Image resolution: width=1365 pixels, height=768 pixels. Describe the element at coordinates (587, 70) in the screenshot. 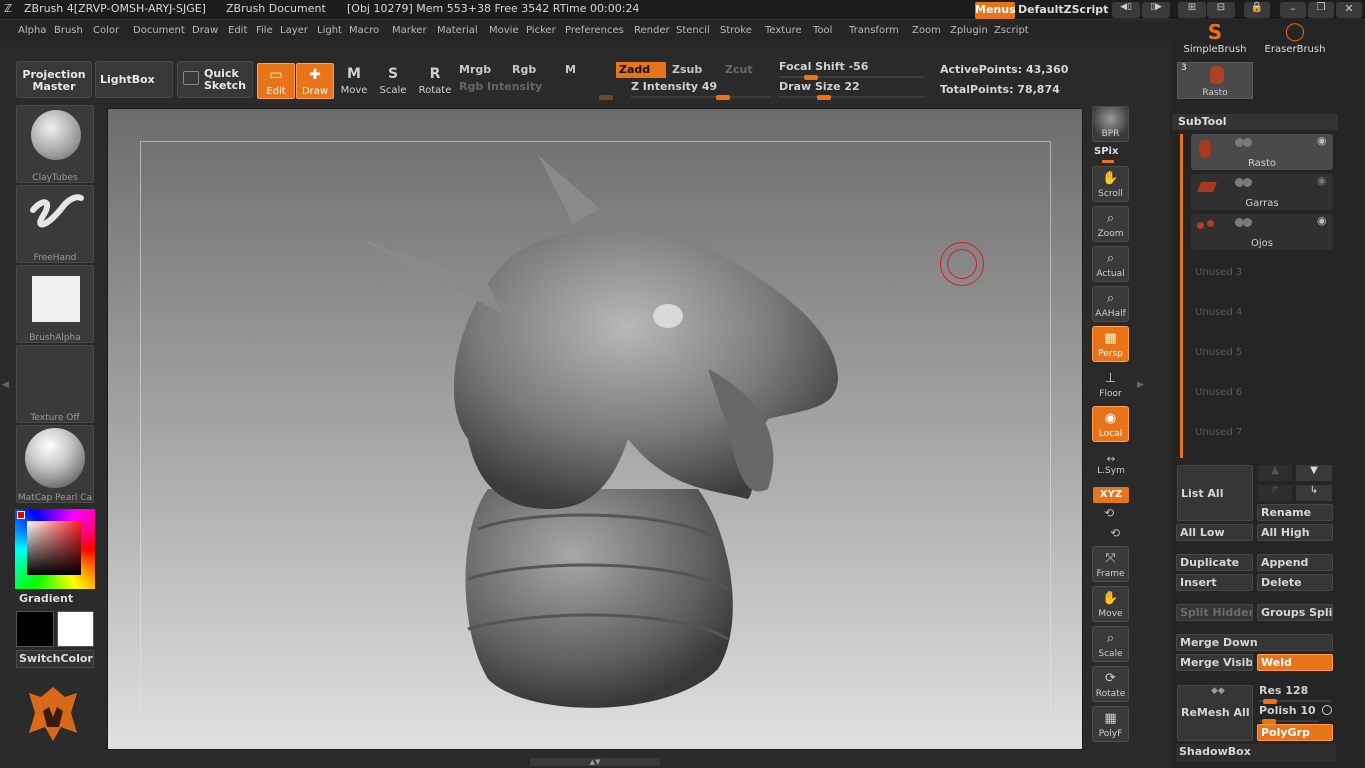

I see `m-toggle: M` at that location.